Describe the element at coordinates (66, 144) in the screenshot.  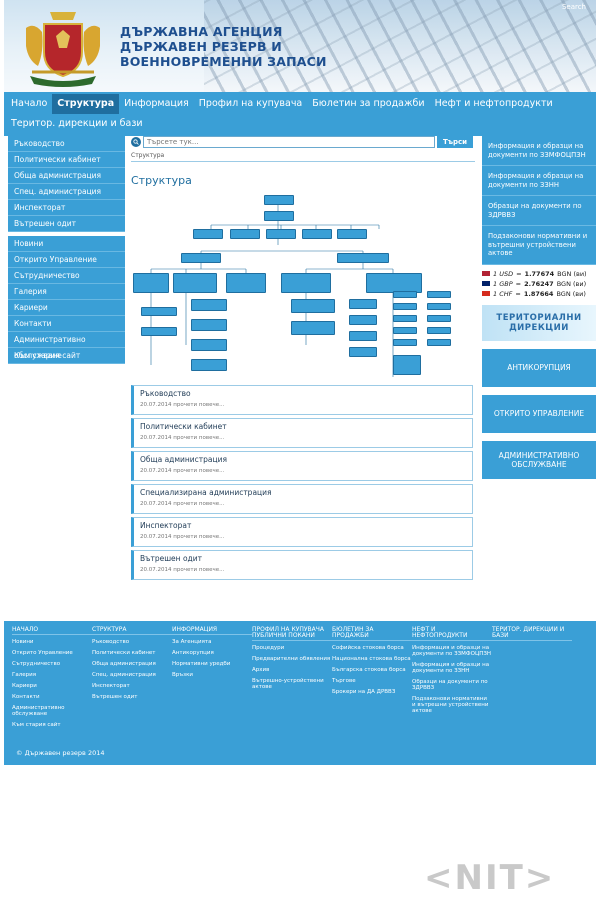
I see `left-item-leadership: Ръководство` at that location.